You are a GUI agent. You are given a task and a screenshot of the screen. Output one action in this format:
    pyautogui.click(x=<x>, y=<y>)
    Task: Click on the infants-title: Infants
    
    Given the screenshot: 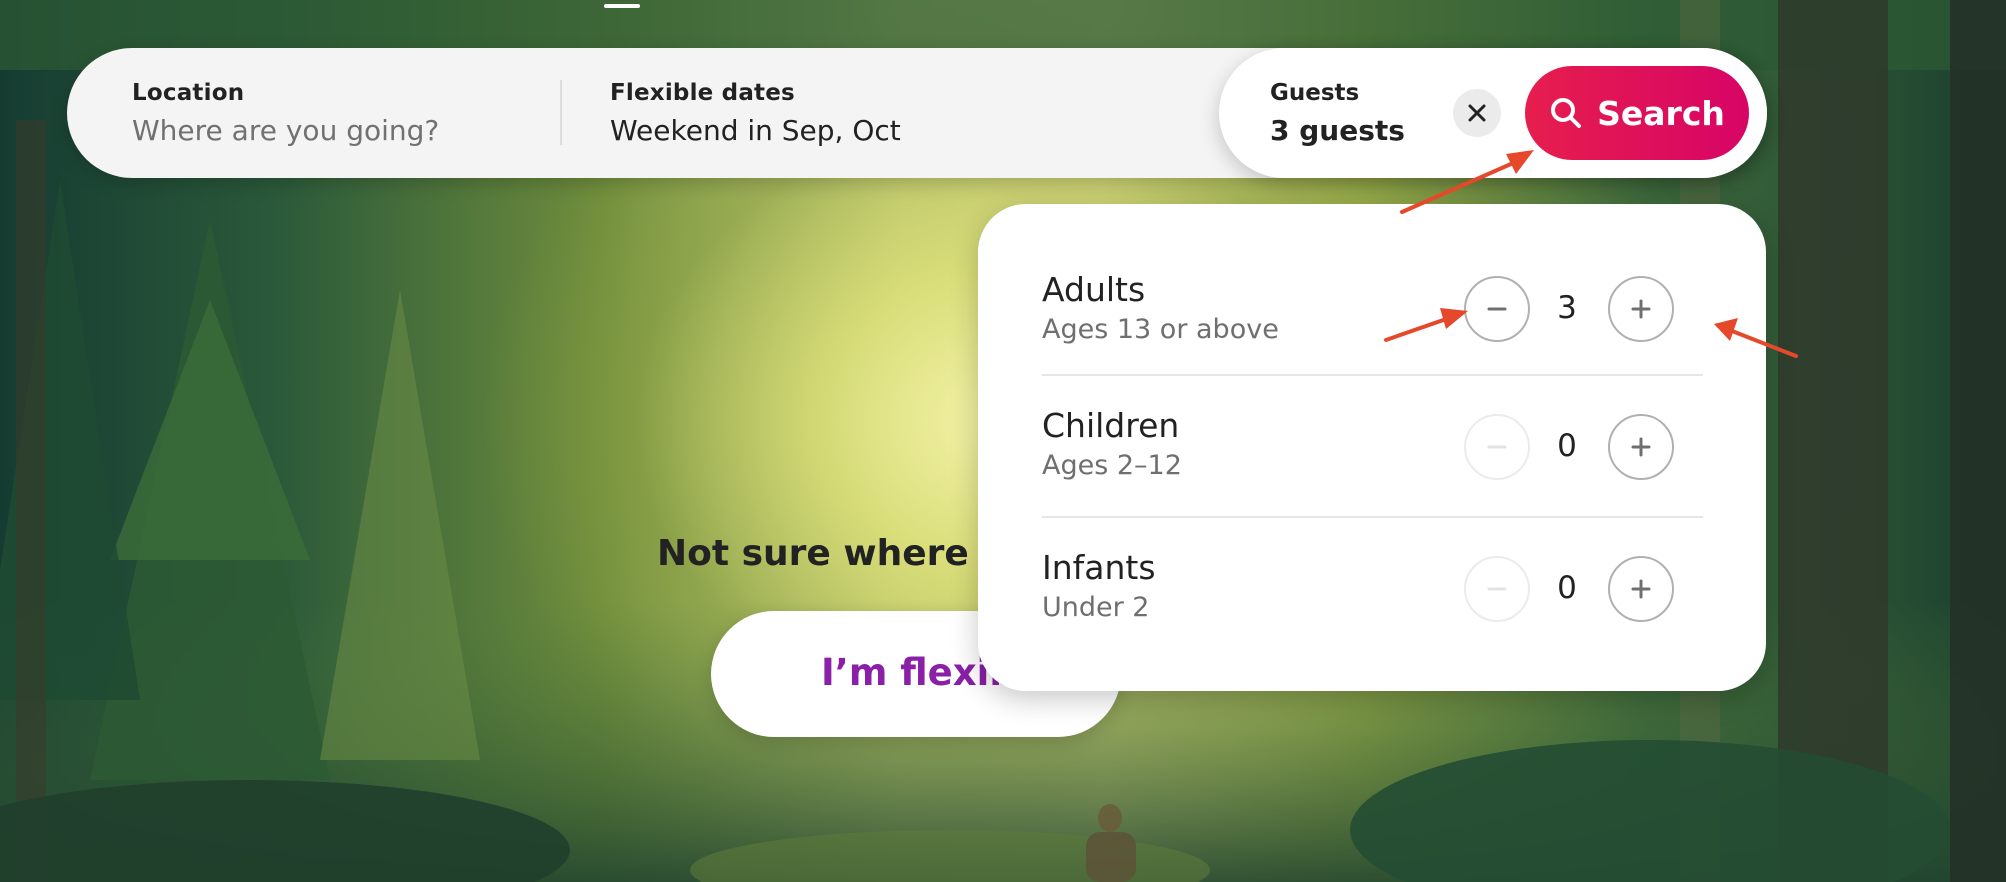 What is the action you would take?
    pyautogui.click(x=1099, y=567)
    